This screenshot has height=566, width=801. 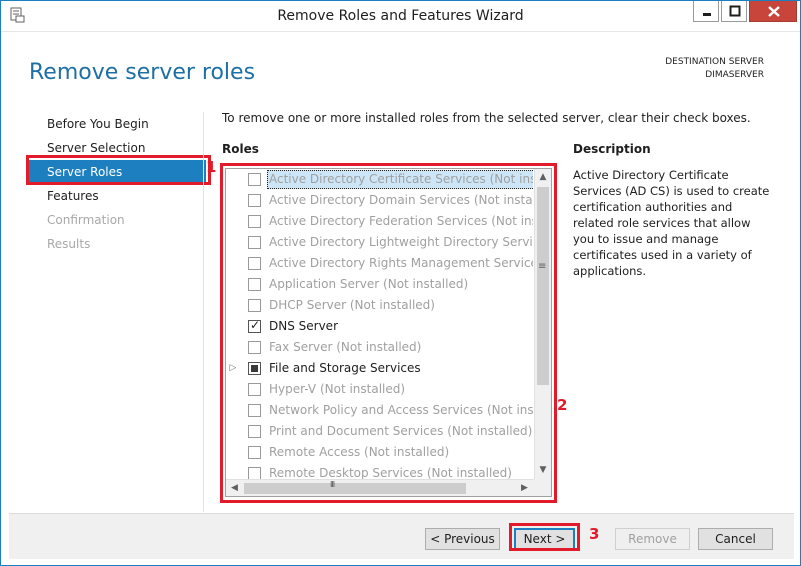 I want to click on page-title: Remove server roles, so click(x=142, y=72).